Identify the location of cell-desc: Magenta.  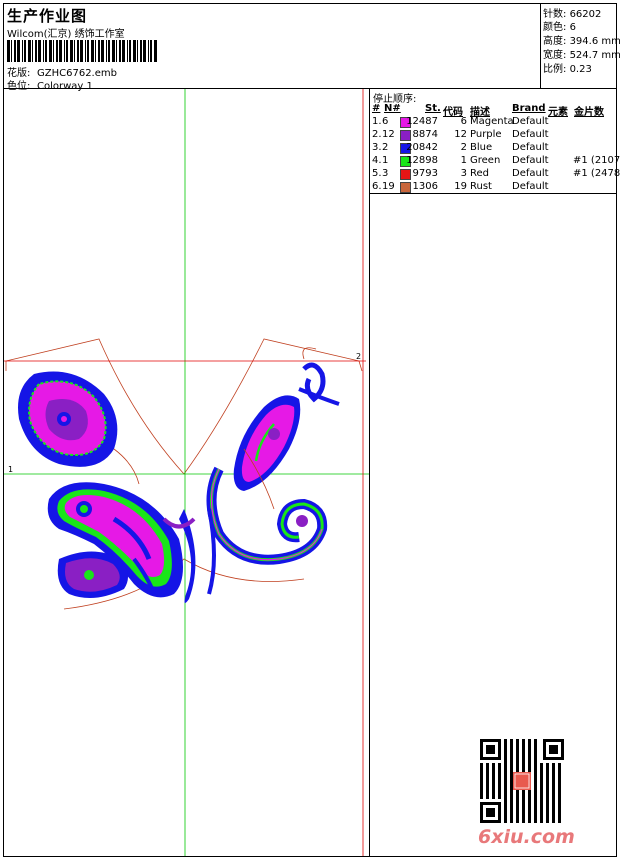
(492, 121).